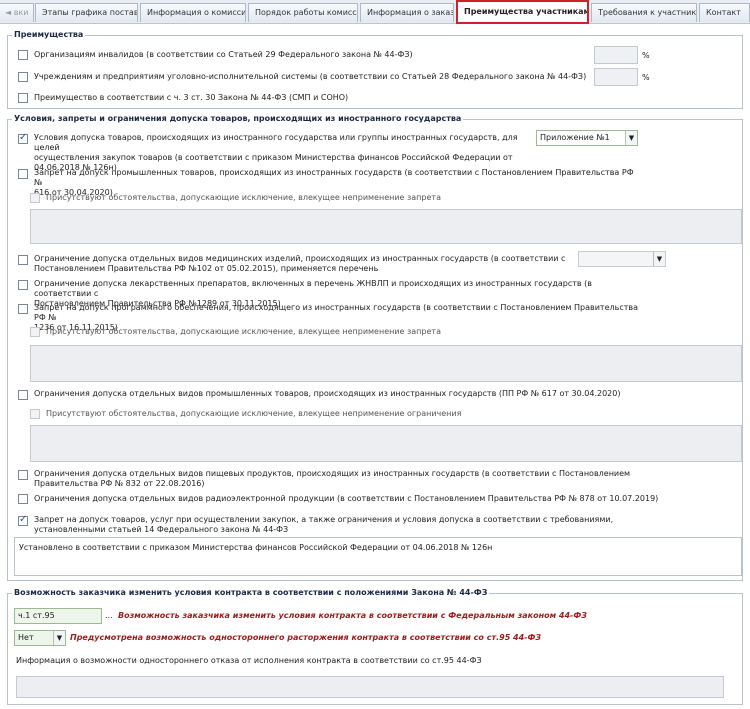  I want to click on advantage-disabled-orgs-percent-input, so click(616, 55).